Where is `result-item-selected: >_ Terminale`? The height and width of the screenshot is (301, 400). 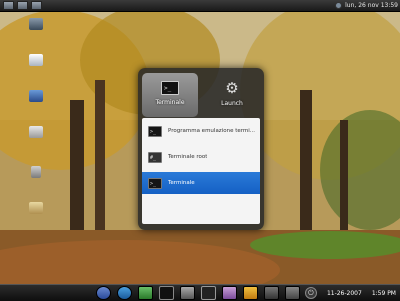
result-item-selected: >_ Terminale is located at coordinates (201, 183).